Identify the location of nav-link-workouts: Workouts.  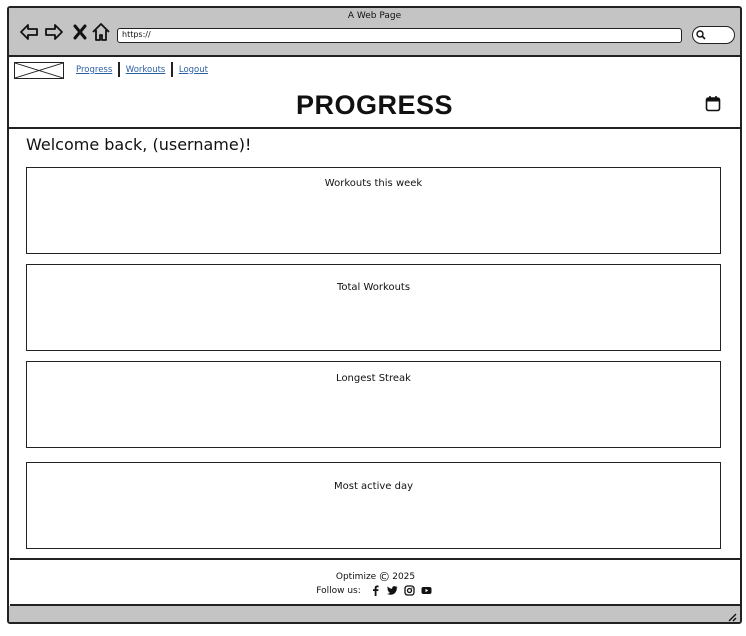
(146, 70).